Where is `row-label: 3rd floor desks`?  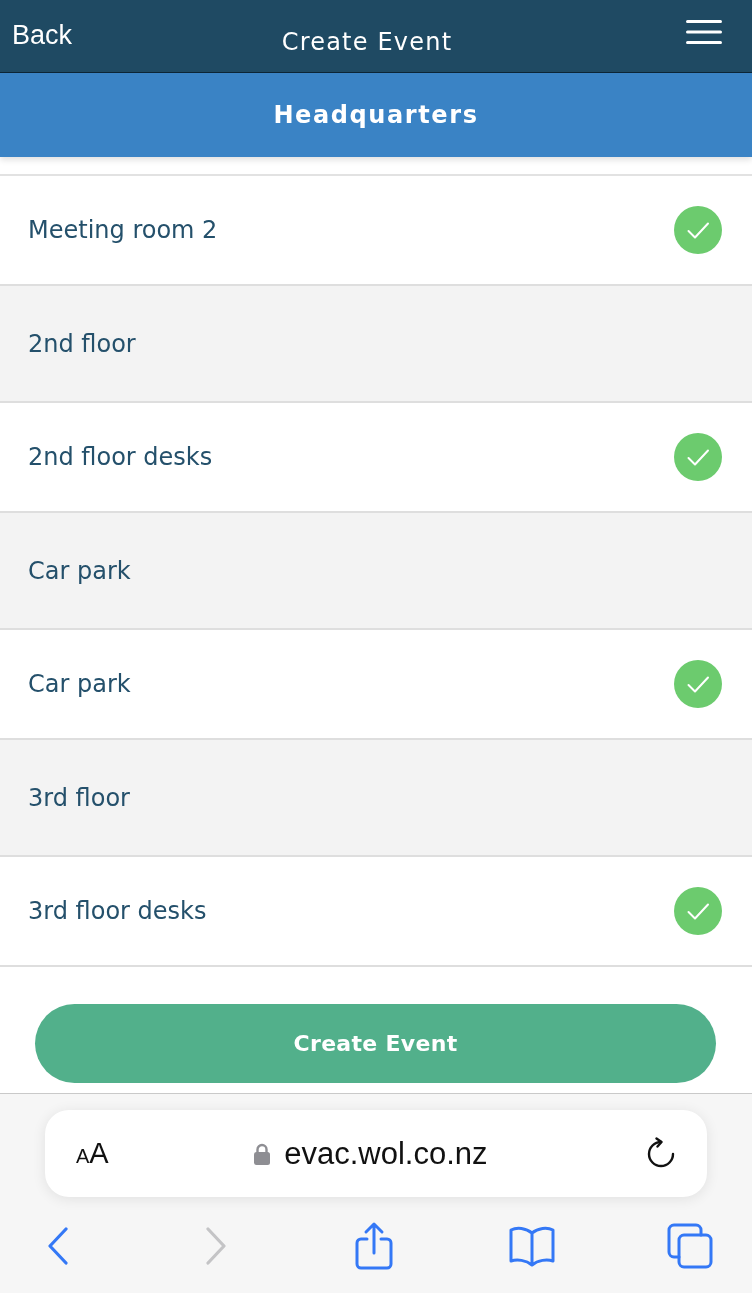
row-label: 3rd floor desks is located at coordinates (117, 911).